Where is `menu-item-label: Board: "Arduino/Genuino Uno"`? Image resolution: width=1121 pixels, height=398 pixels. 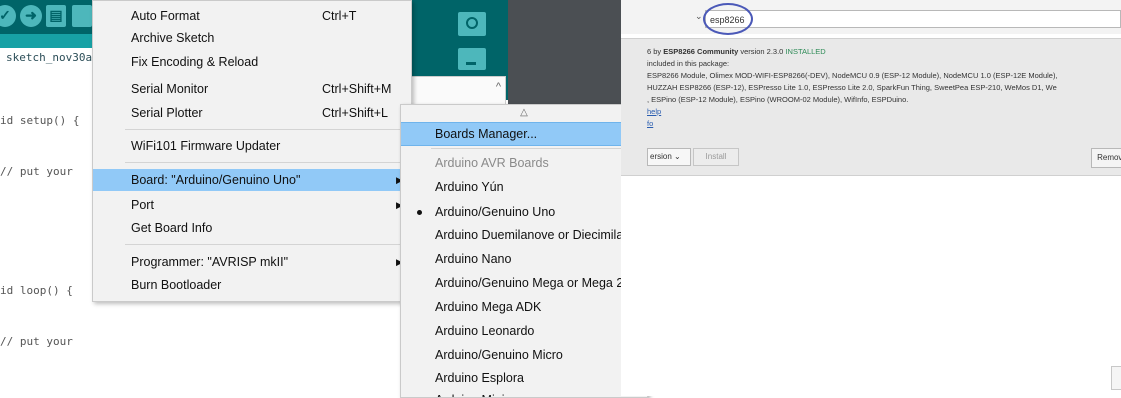 menu-item-label: Board: "Arduino/Genuino Uno" is located at coordinates (216, 180).